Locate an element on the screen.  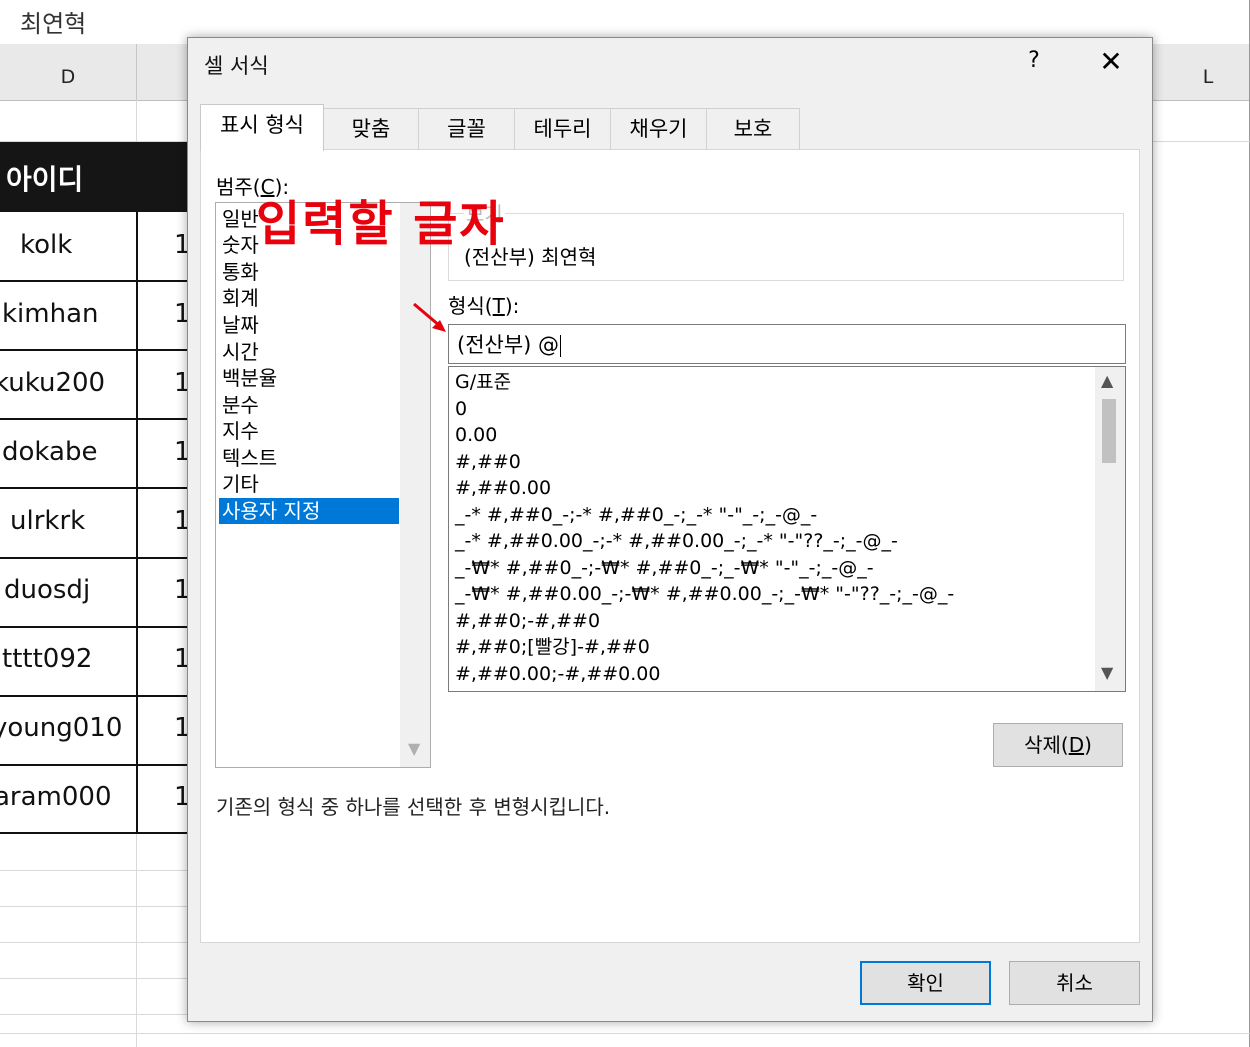
format-list-item: 0.00 is located at coordinates (476, 435).